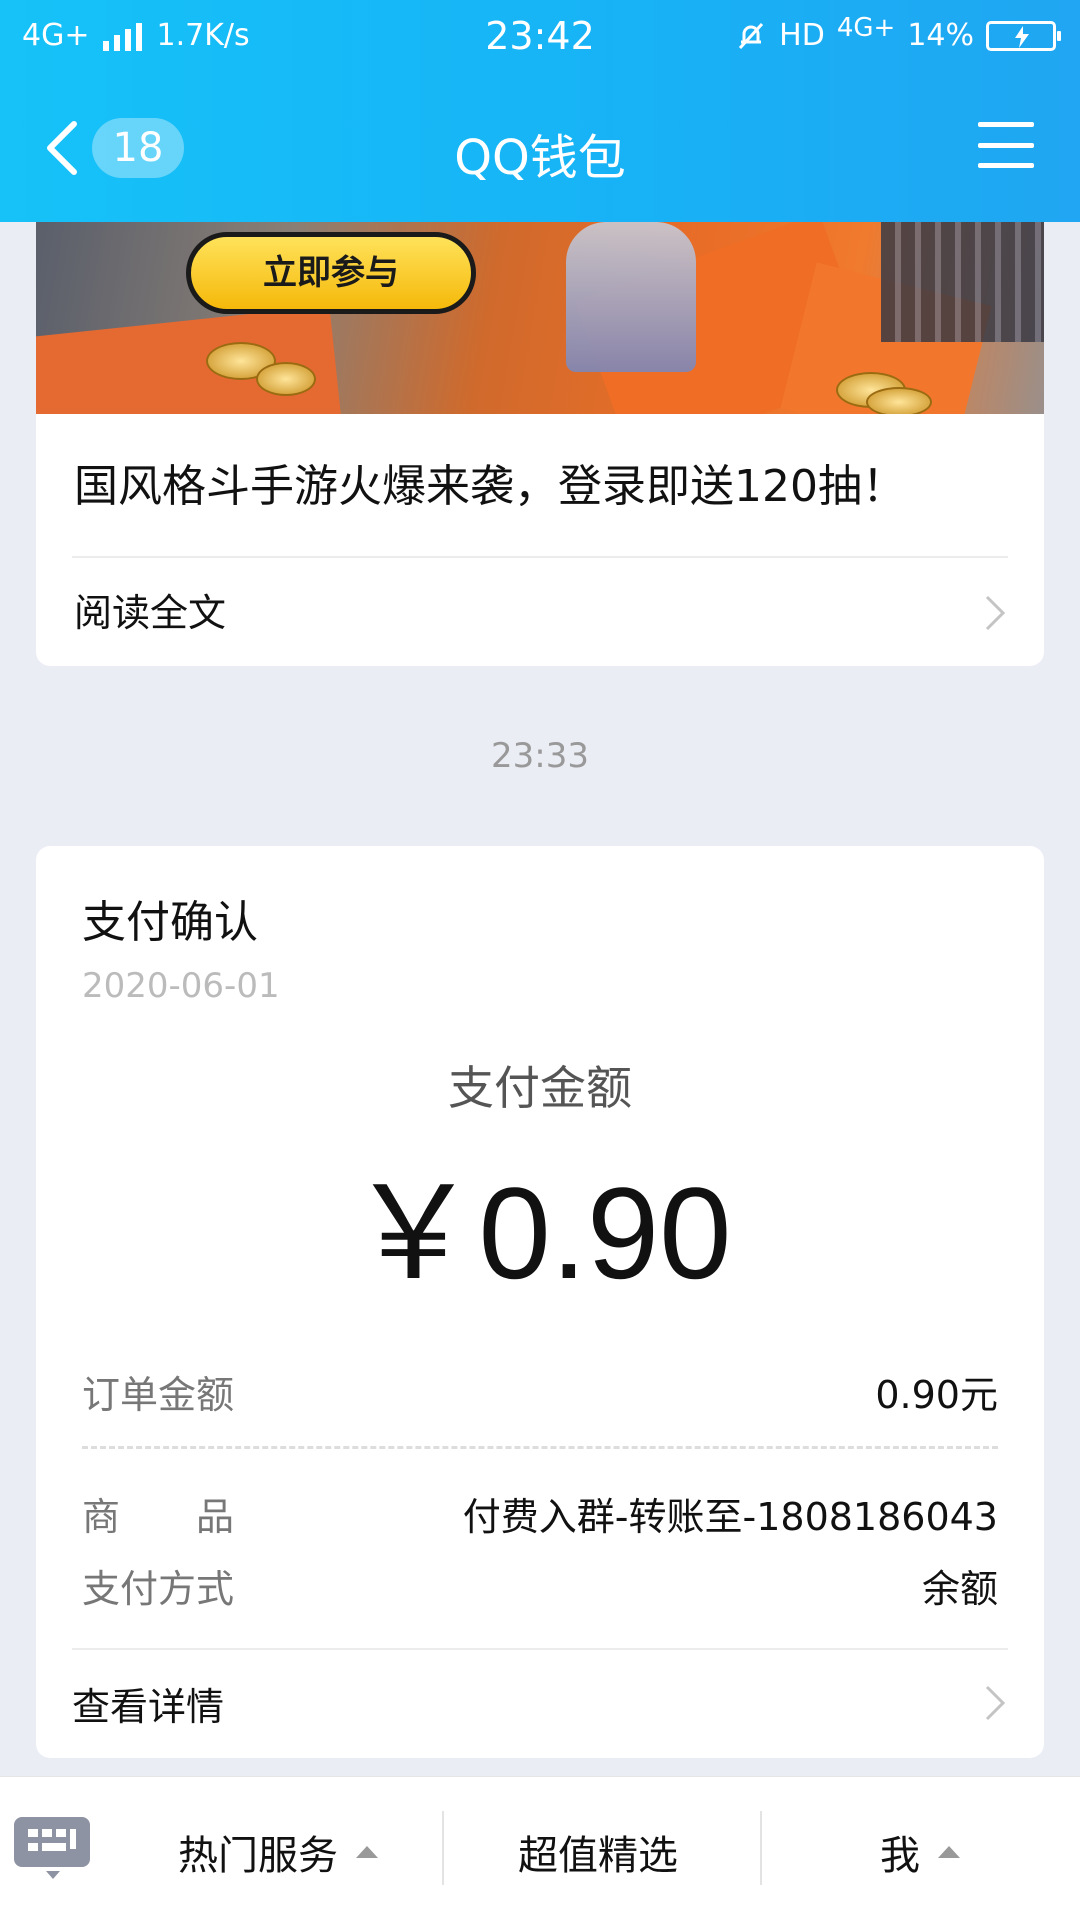 This screenshot has width=1080, height=1920. What do you see at coordinates (540, 37) in the screenshot?
I see `status-bar: 4G+ 1.7K/s 23:42 HD 4G+ 14%` at bounding box center [540, 37].